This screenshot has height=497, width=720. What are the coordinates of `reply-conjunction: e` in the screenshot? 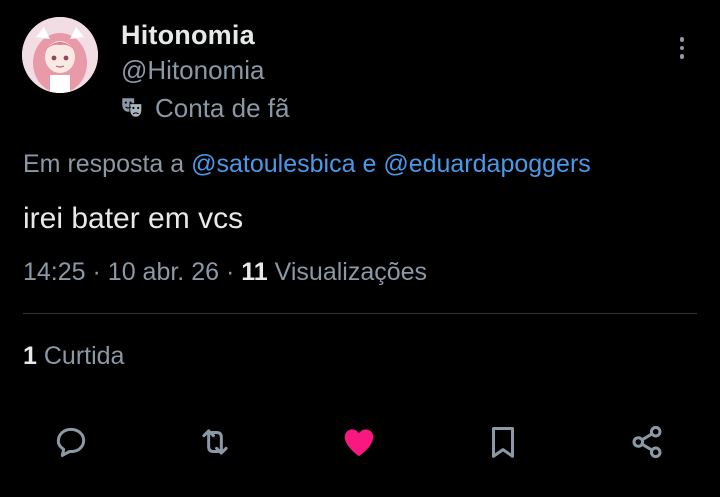 It's located at (369, 164).